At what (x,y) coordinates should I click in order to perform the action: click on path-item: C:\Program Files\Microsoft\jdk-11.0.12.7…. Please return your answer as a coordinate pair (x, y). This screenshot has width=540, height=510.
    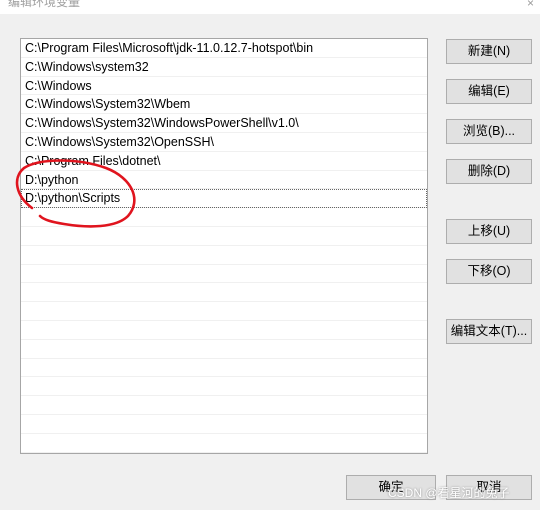
    Looking at the image, I should click on (224, 48).